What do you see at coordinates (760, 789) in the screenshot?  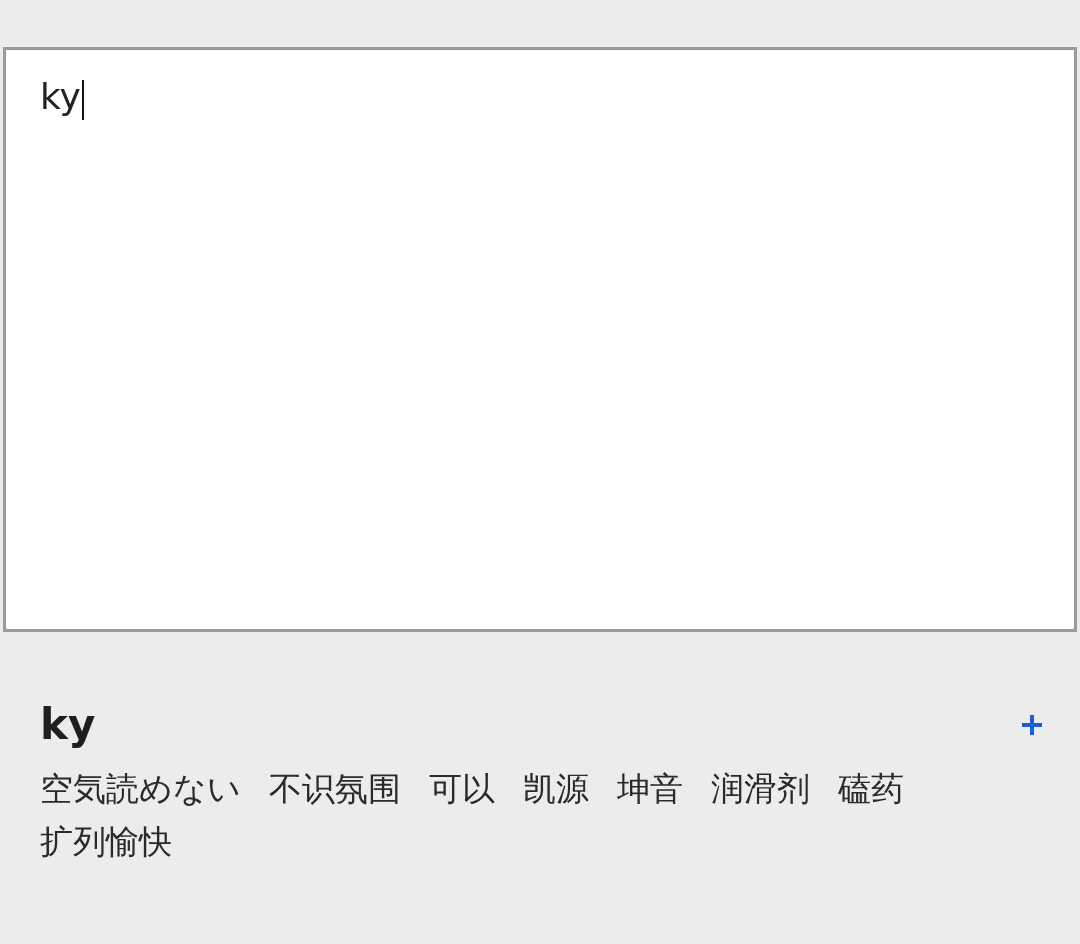 I see `candidate-word: 润滑剂` at bounding box center [760, 789].